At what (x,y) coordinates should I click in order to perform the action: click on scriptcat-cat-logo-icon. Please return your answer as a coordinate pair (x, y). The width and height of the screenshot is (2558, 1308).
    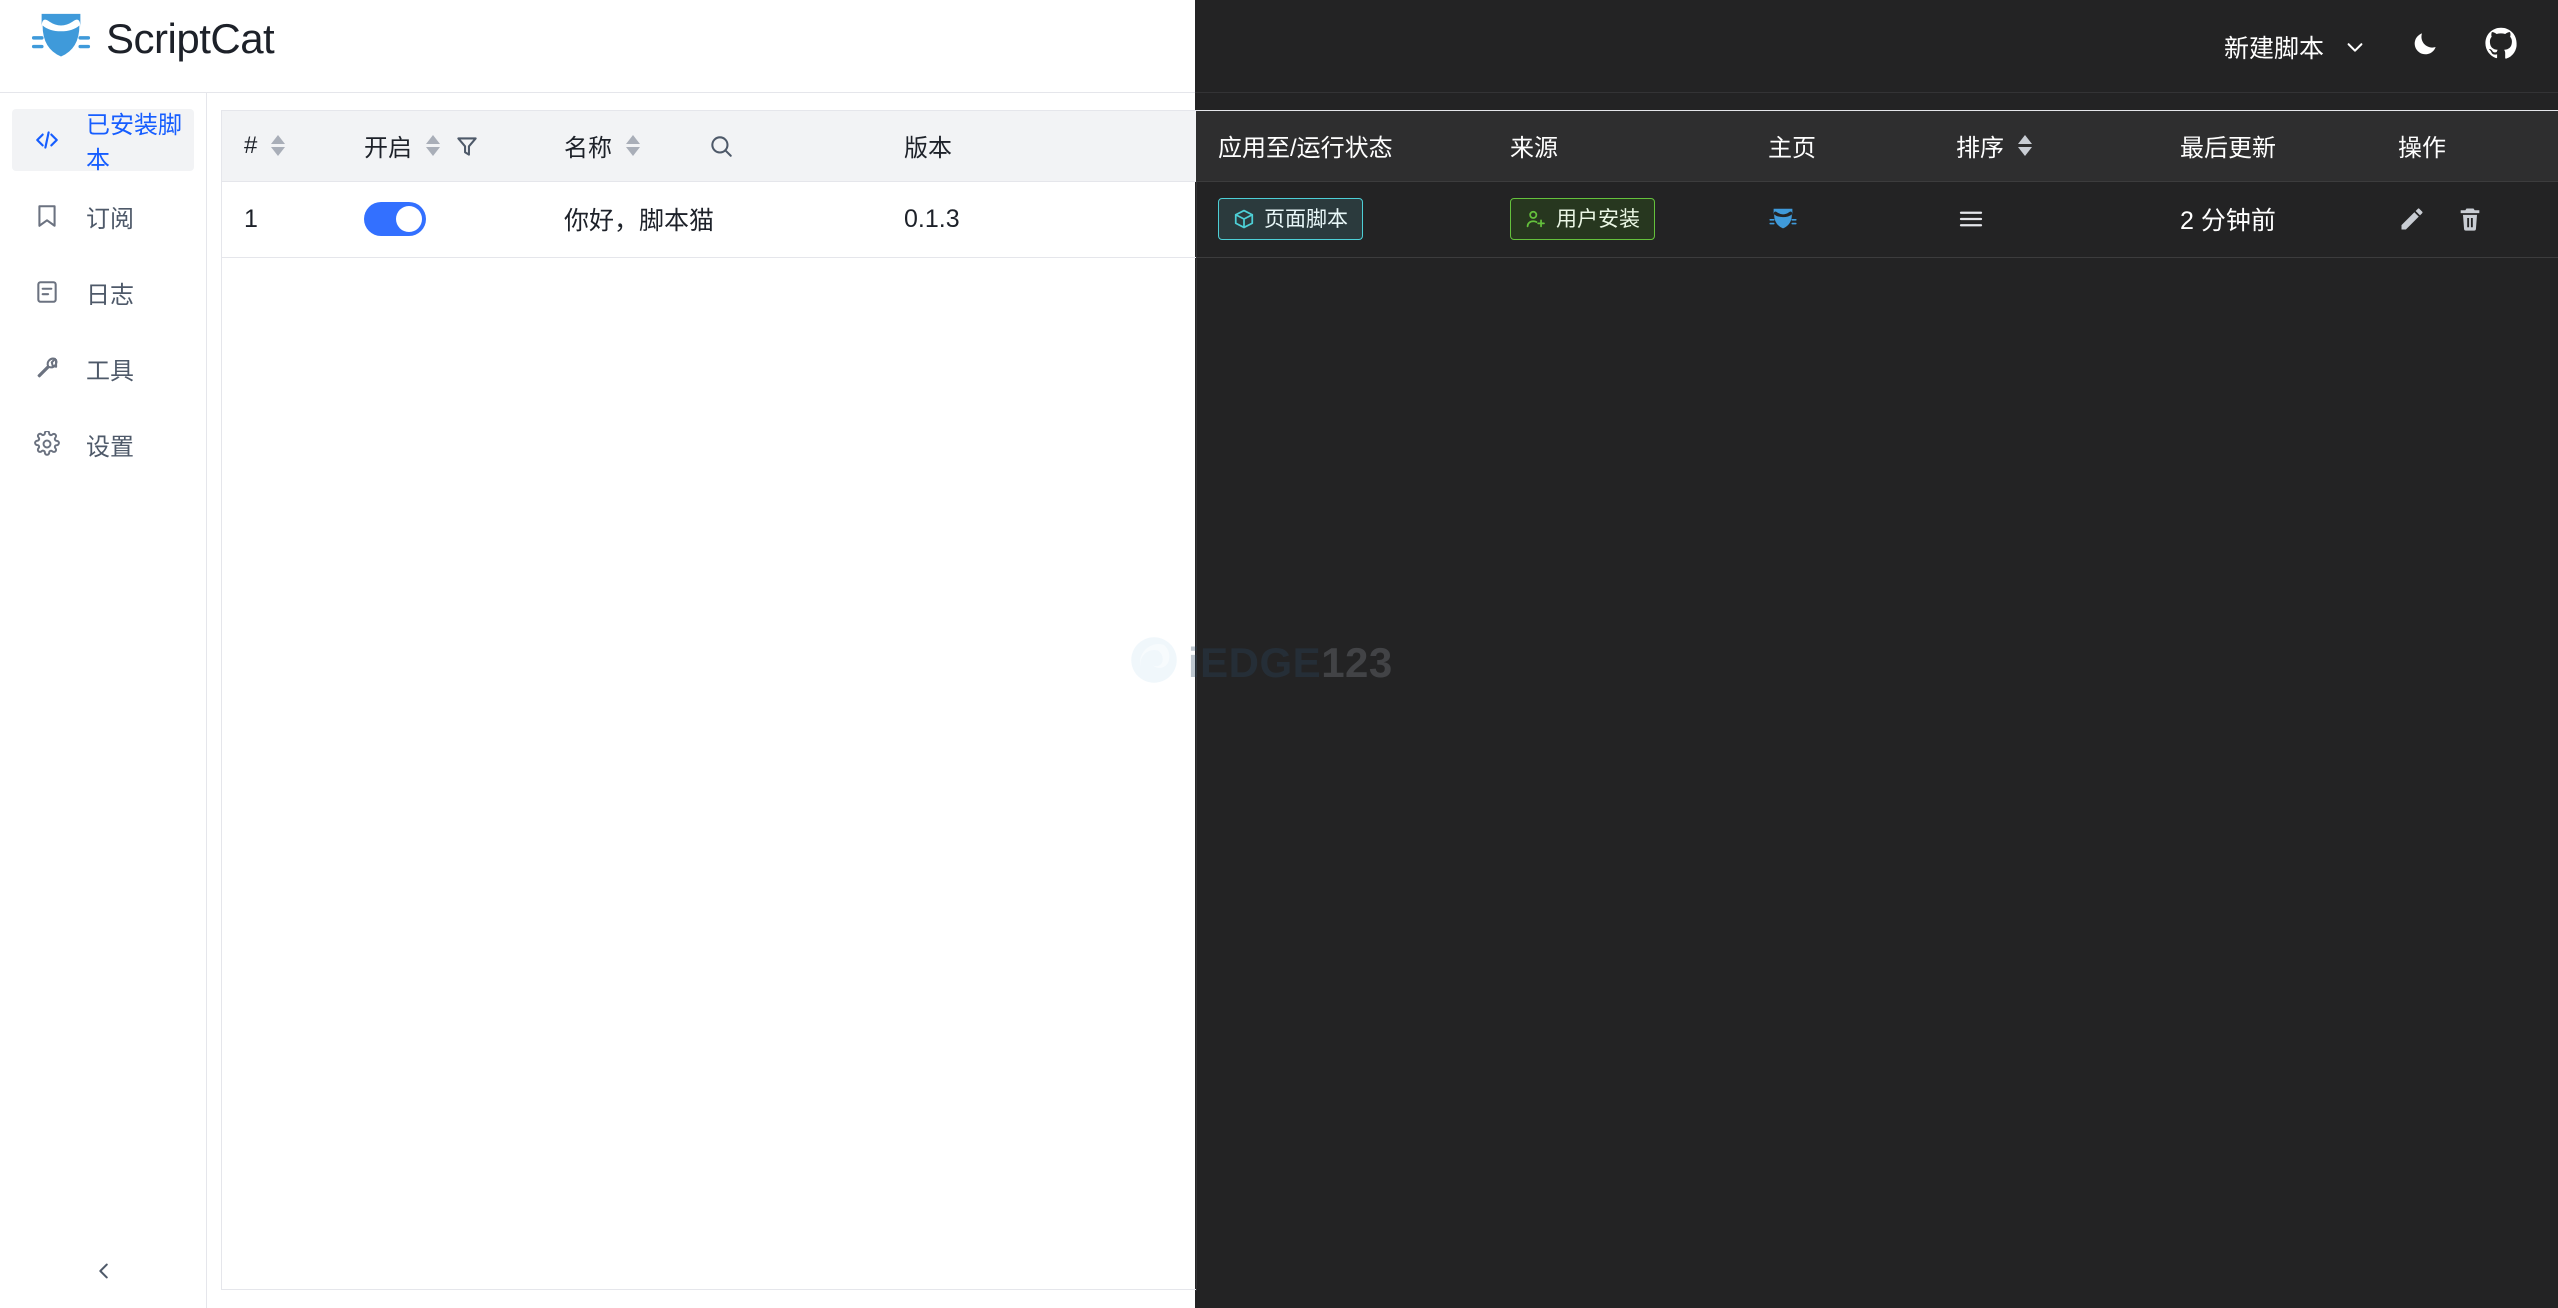
    Looking at the image, I should click on (61, 39).